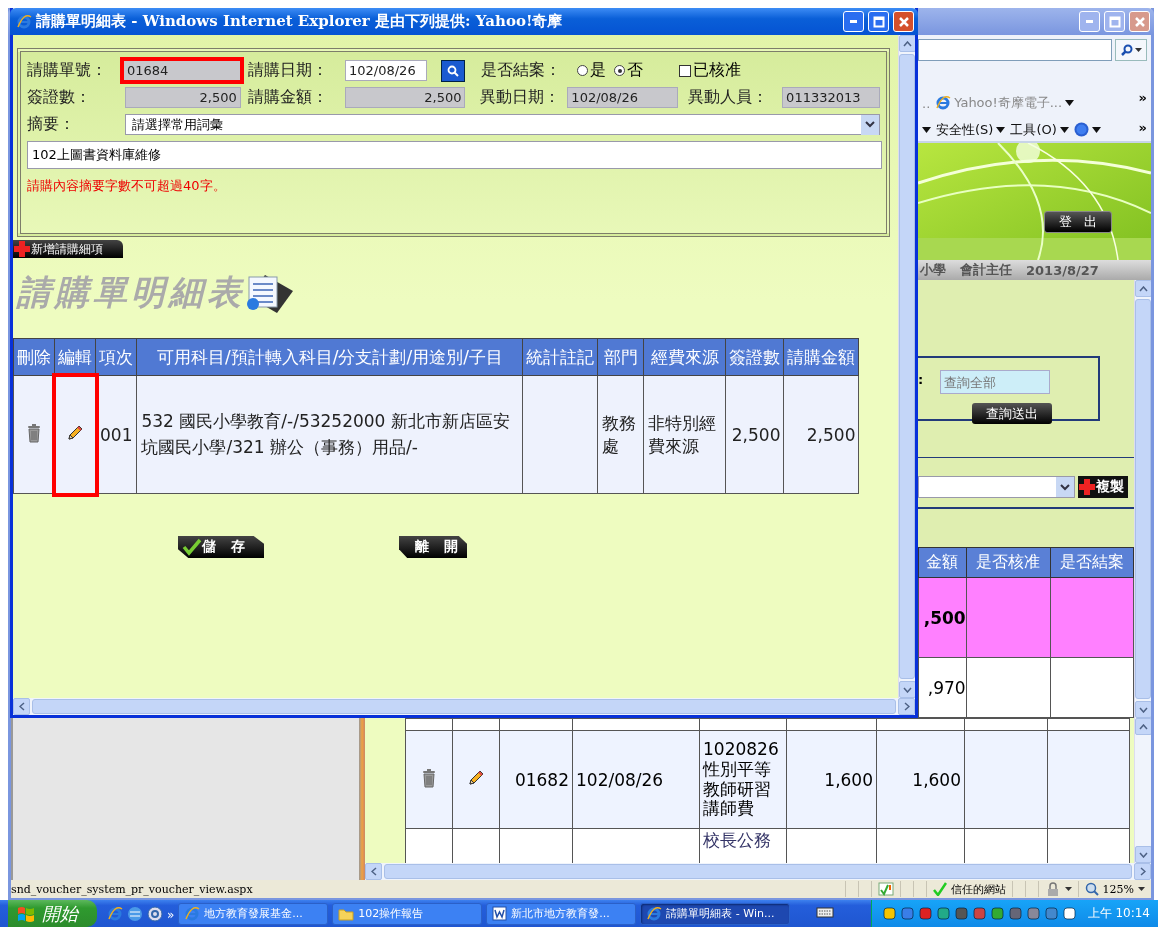 The image size is (1158, 927). I want to click on clock-text: 上午 10:14, so click(1118, 913).